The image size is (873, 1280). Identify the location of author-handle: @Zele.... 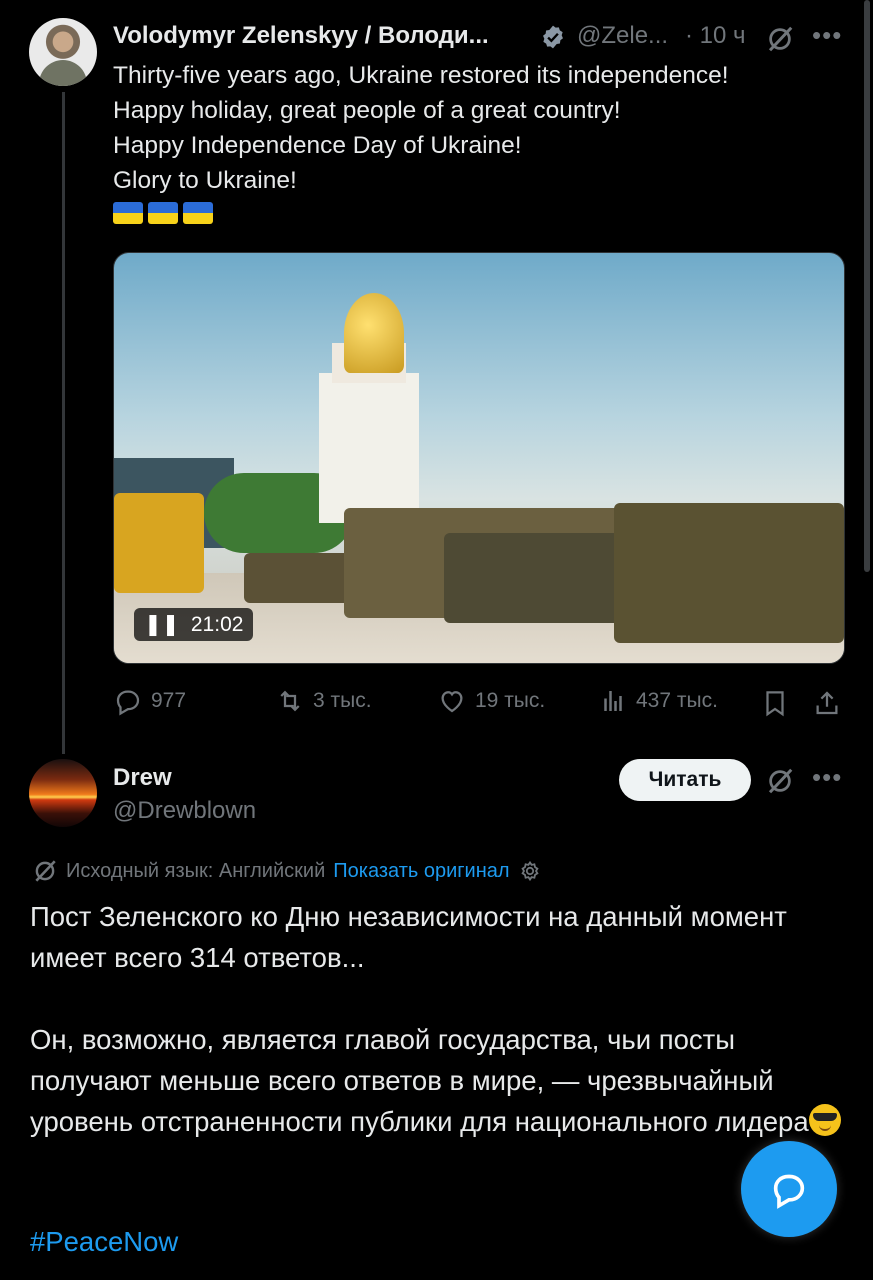
(622, 36).